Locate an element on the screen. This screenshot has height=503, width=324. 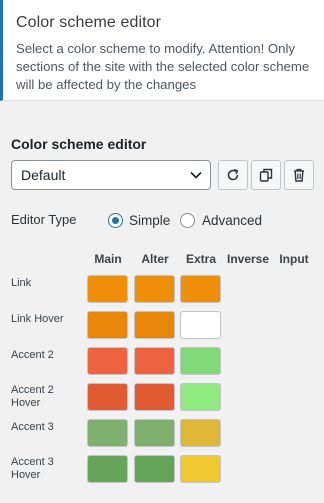
swatch-accent-2-hover-main is located at coordinates (107, 397).